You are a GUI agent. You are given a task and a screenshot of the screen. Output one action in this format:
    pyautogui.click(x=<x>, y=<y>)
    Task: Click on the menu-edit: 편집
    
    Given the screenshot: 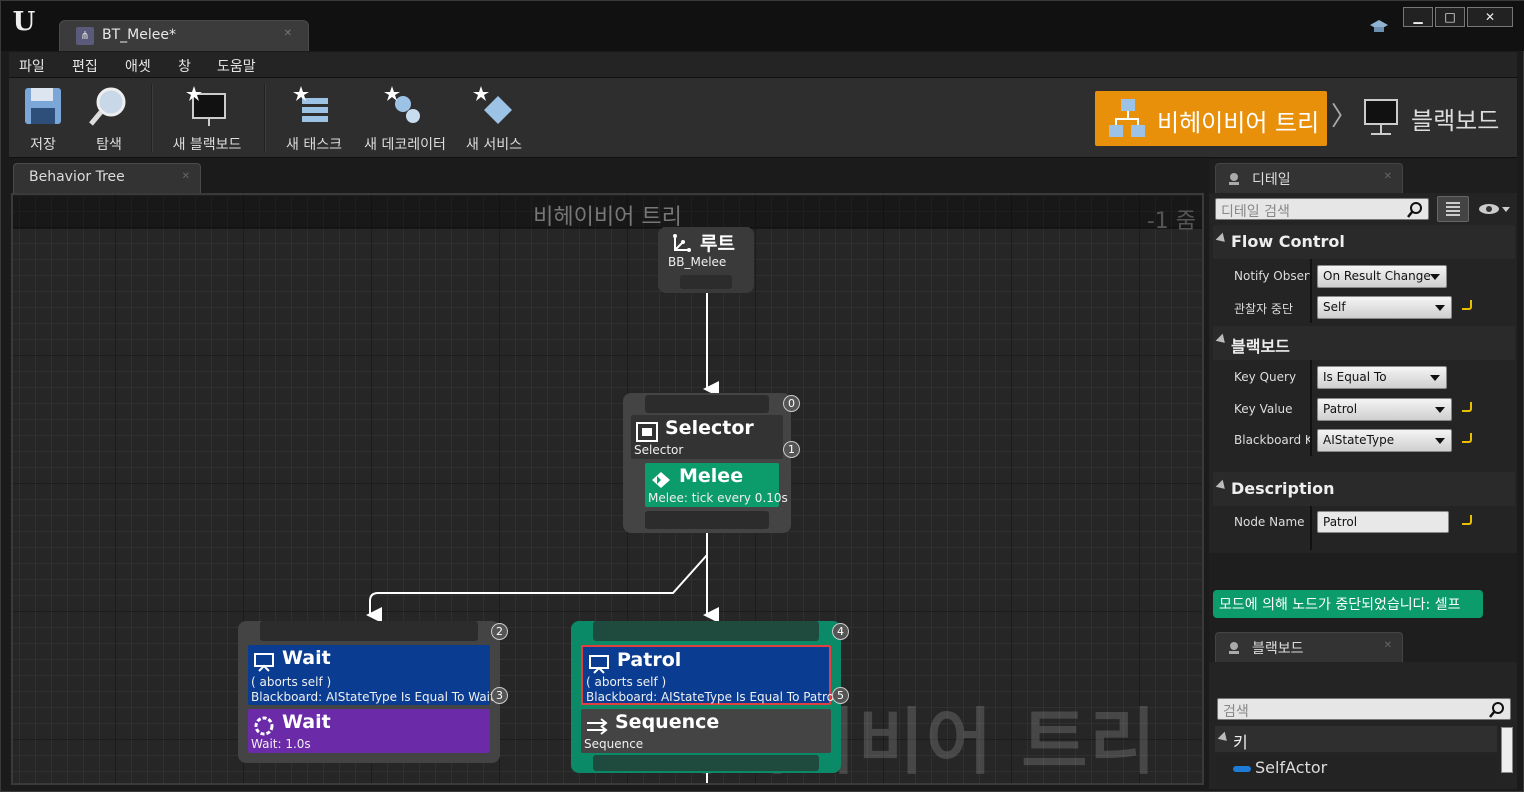 What is the action you would take?
    pyautogui.click(x=85, y=66)
    